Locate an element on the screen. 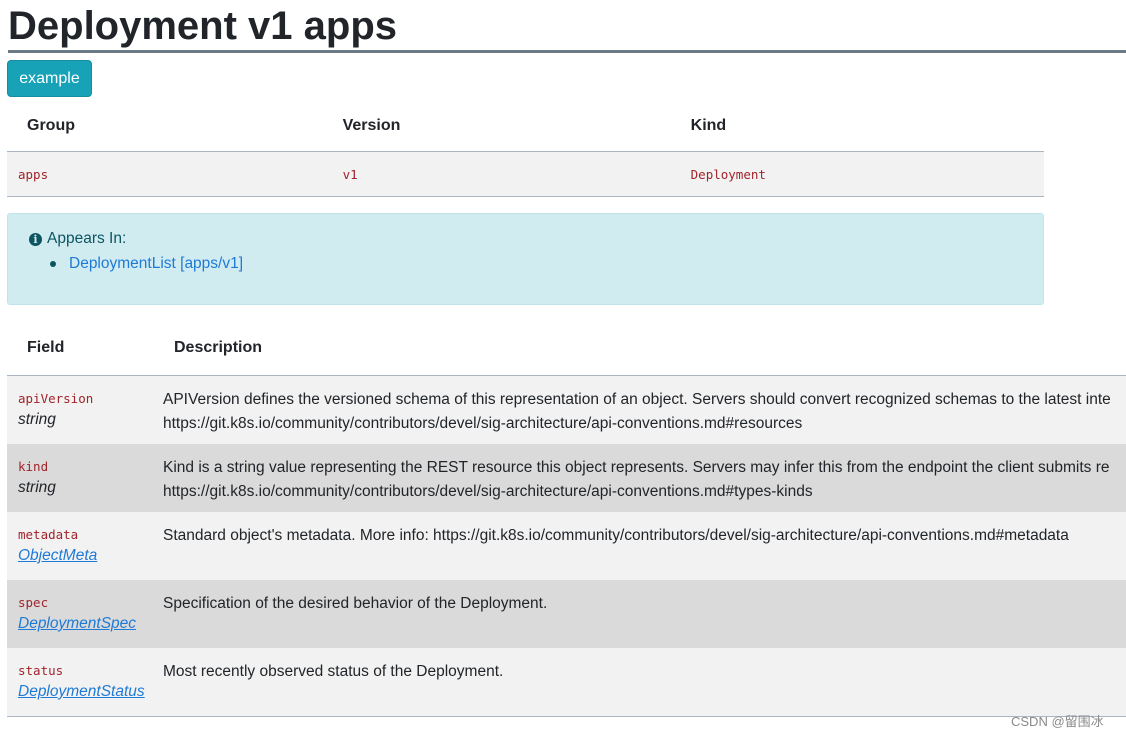 This screenshot has height=736, width=1126. description-header: Description is located at coordinates (639, 348).